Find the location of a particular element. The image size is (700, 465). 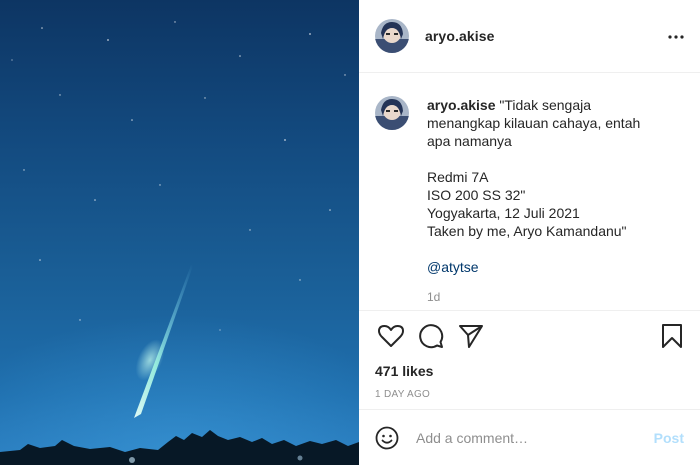

save-button is located at coordinates (672, 336).